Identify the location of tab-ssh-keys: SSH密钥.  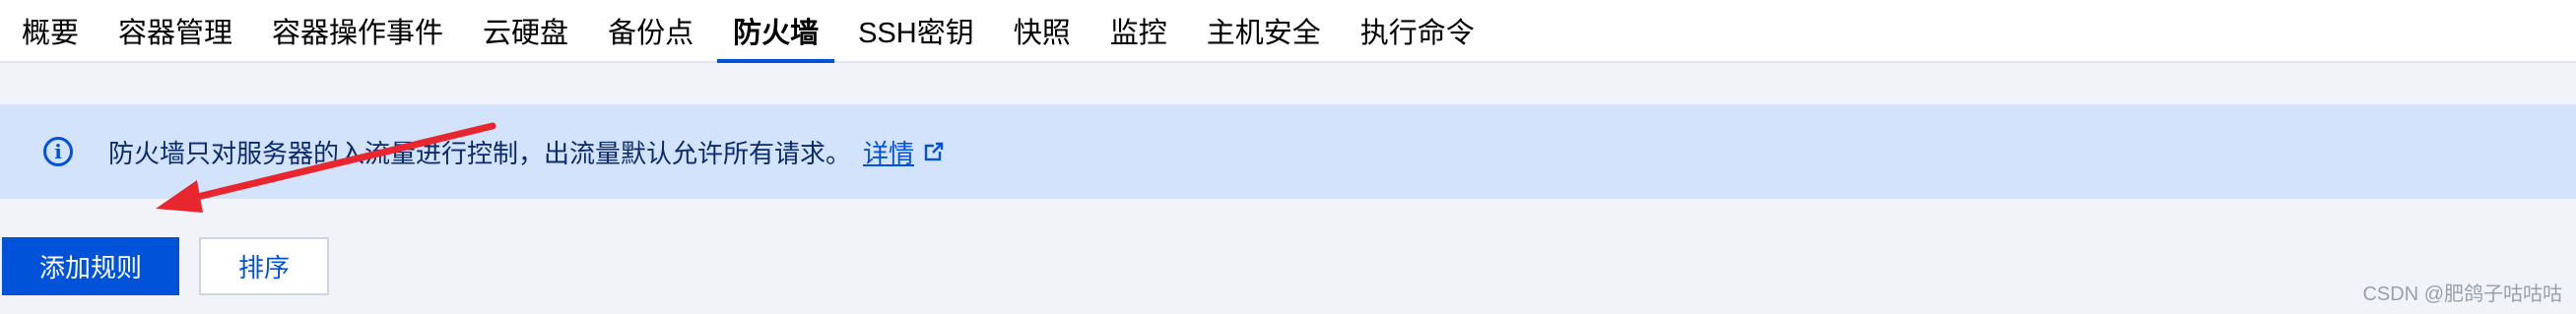
(936, 31).